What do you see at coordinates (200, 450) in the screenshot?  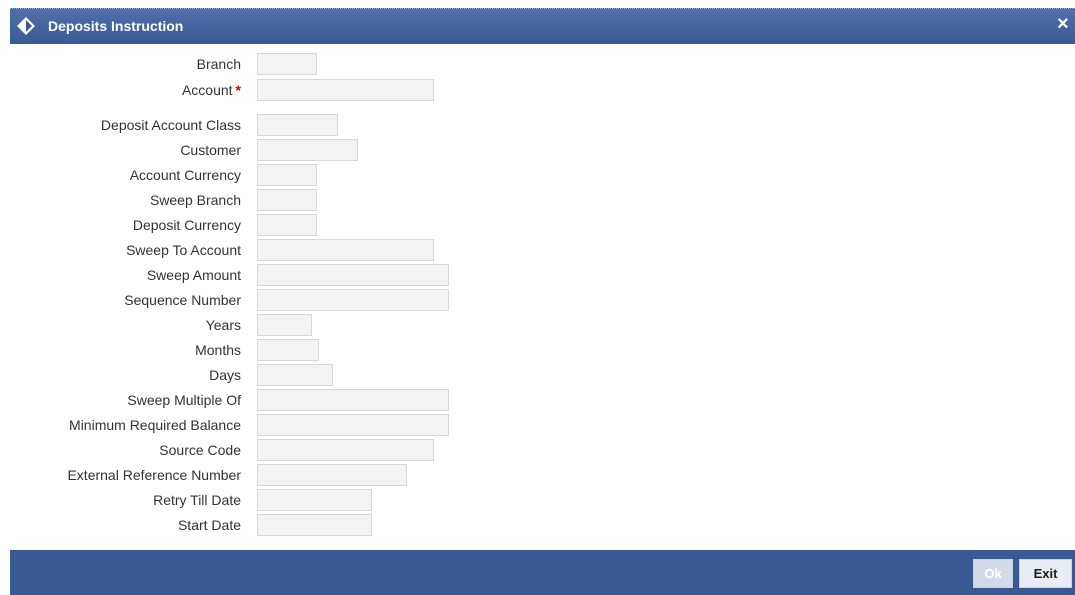 I see `source-code-label: Source Code` at bounding box center [200, 450].